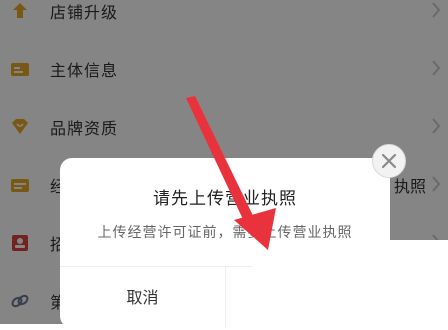  What do you see at coordinates (225, 199) in the screenshot?
I see `dialog-title: 请先上传营业执照` at bounding box center [225, 199].